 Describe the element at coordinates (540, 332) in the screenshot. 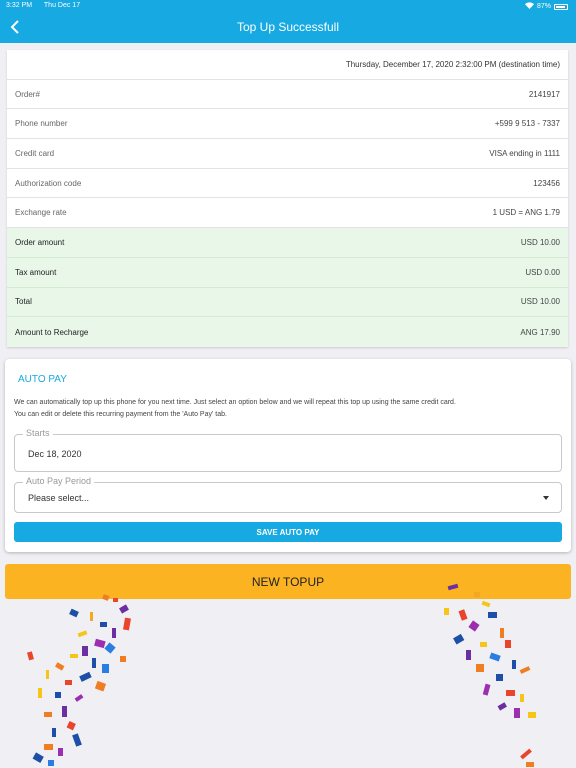

I see `row-value: ANG 17.90` at that location.